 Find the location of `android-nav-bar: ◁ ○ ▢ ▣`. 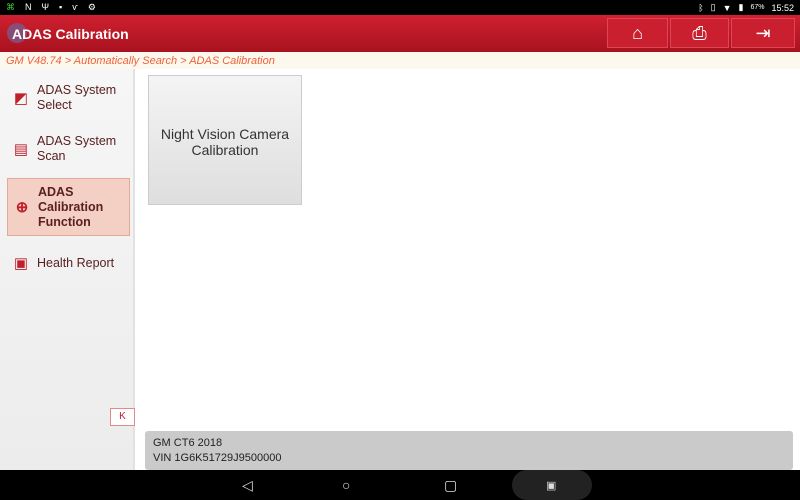

android-nav-bar: ◁ ○ ▢ ▣ is located at coordinates (400, 485).